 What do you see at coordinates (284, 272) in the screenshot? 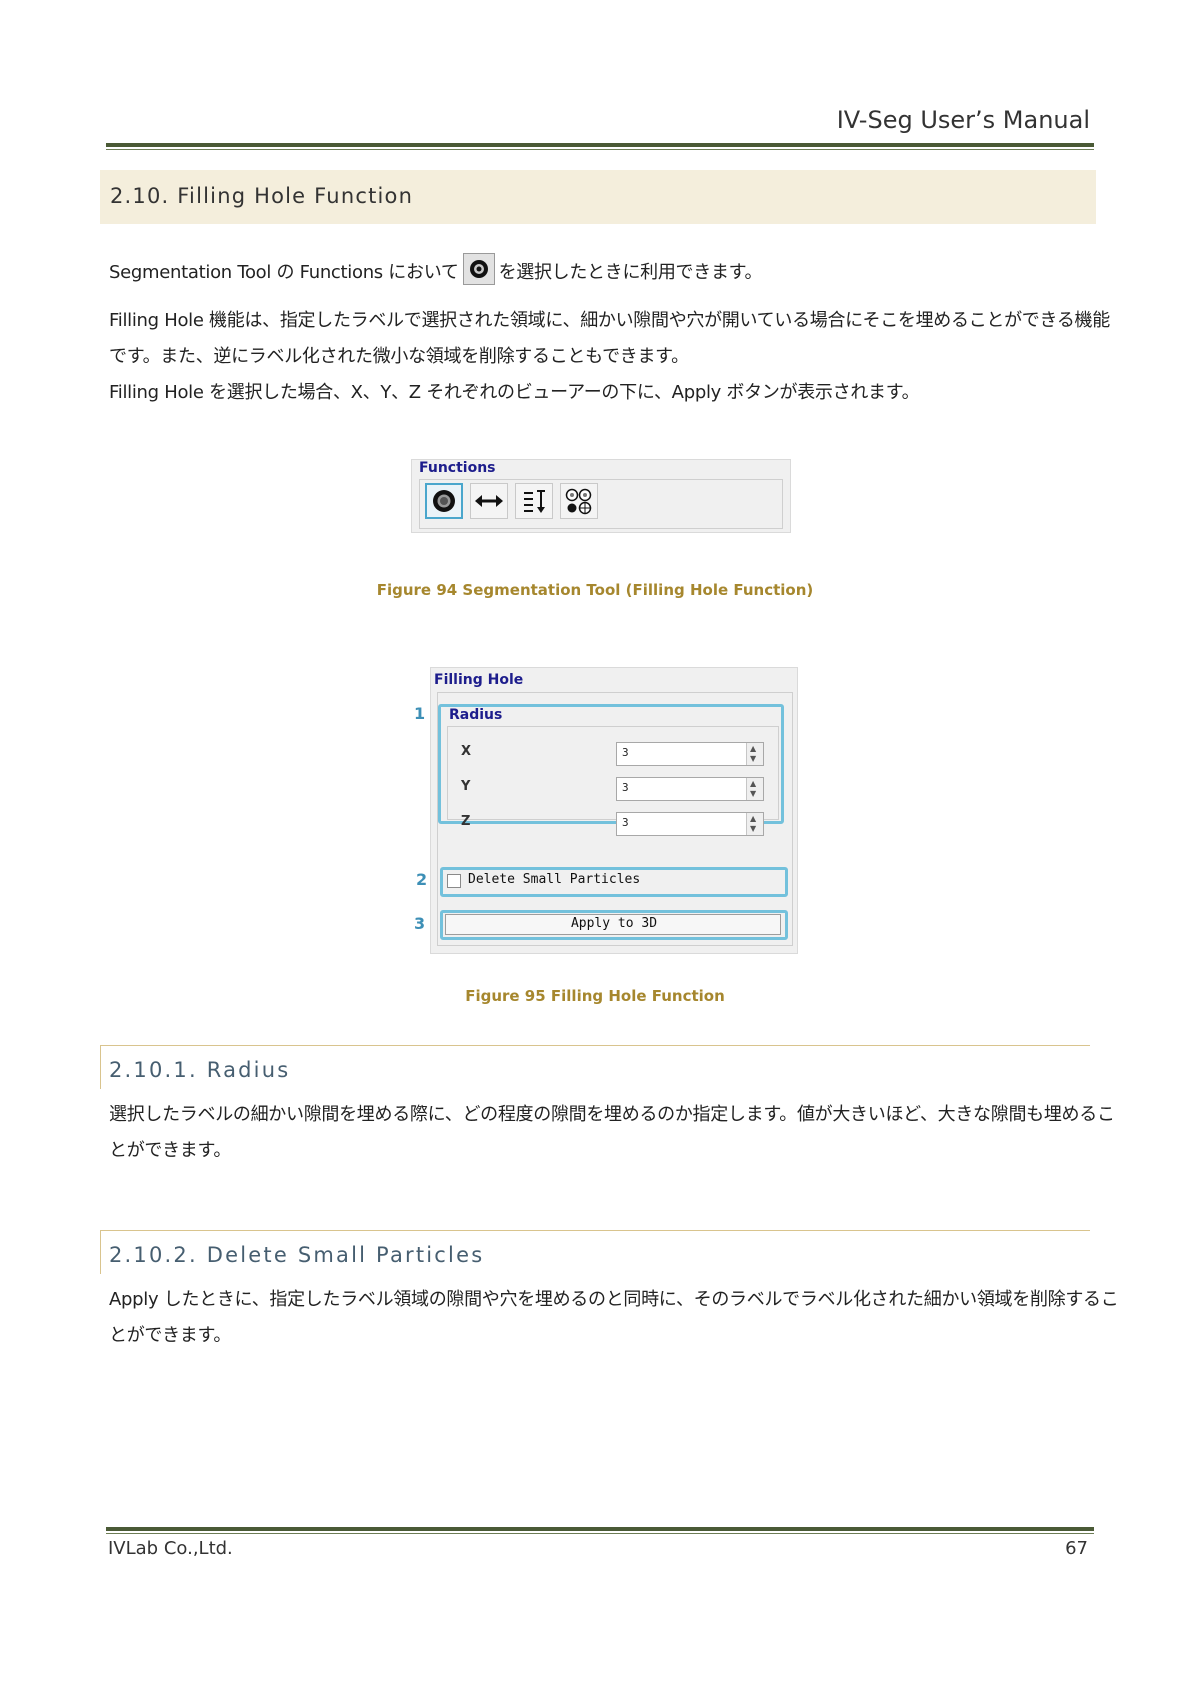
I see `intro-text-before: Segmentation Tool の Functions において` at bounding box center [284, 272].